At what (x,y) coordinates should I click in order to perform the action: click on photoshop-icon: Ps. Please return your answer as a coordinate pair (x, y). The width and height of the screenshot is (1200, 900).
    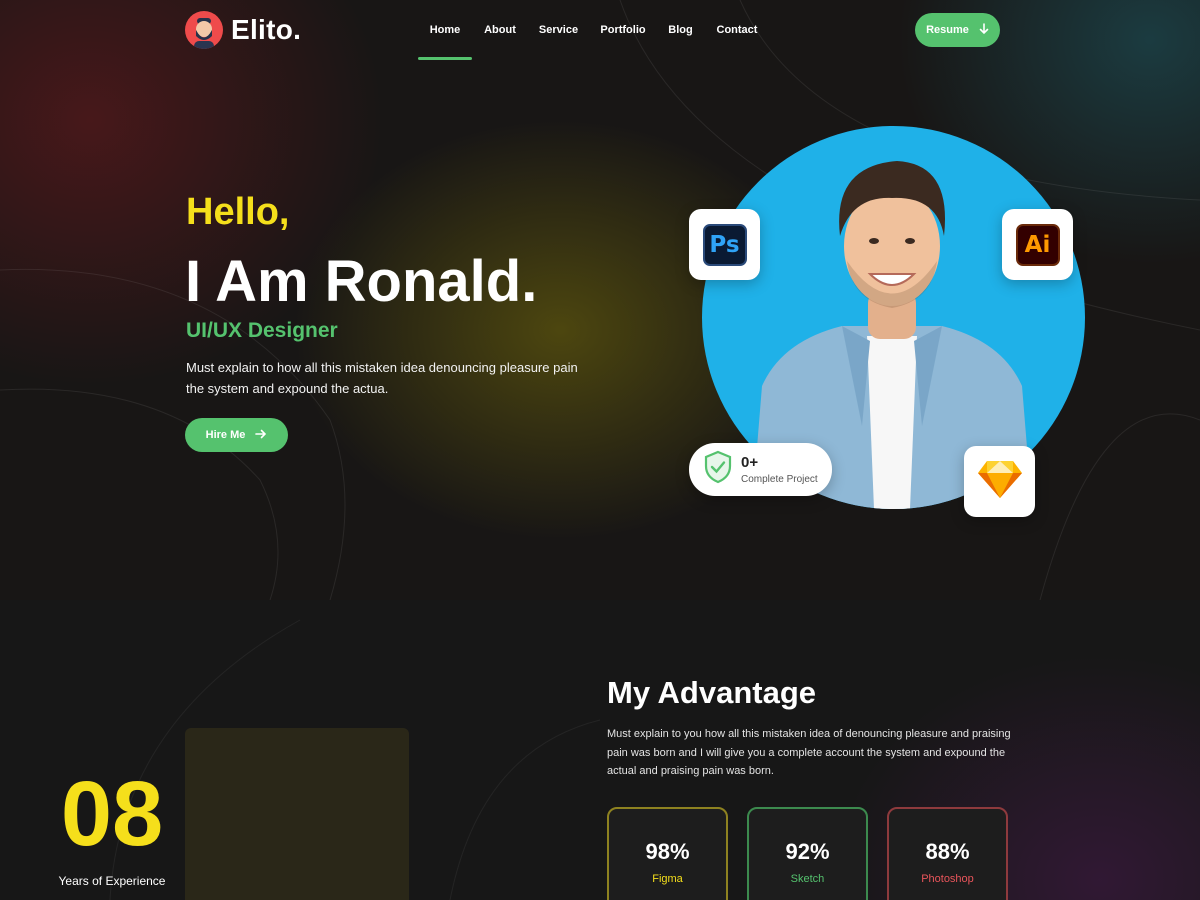
    Looking at the image, I should click on (724, 244).